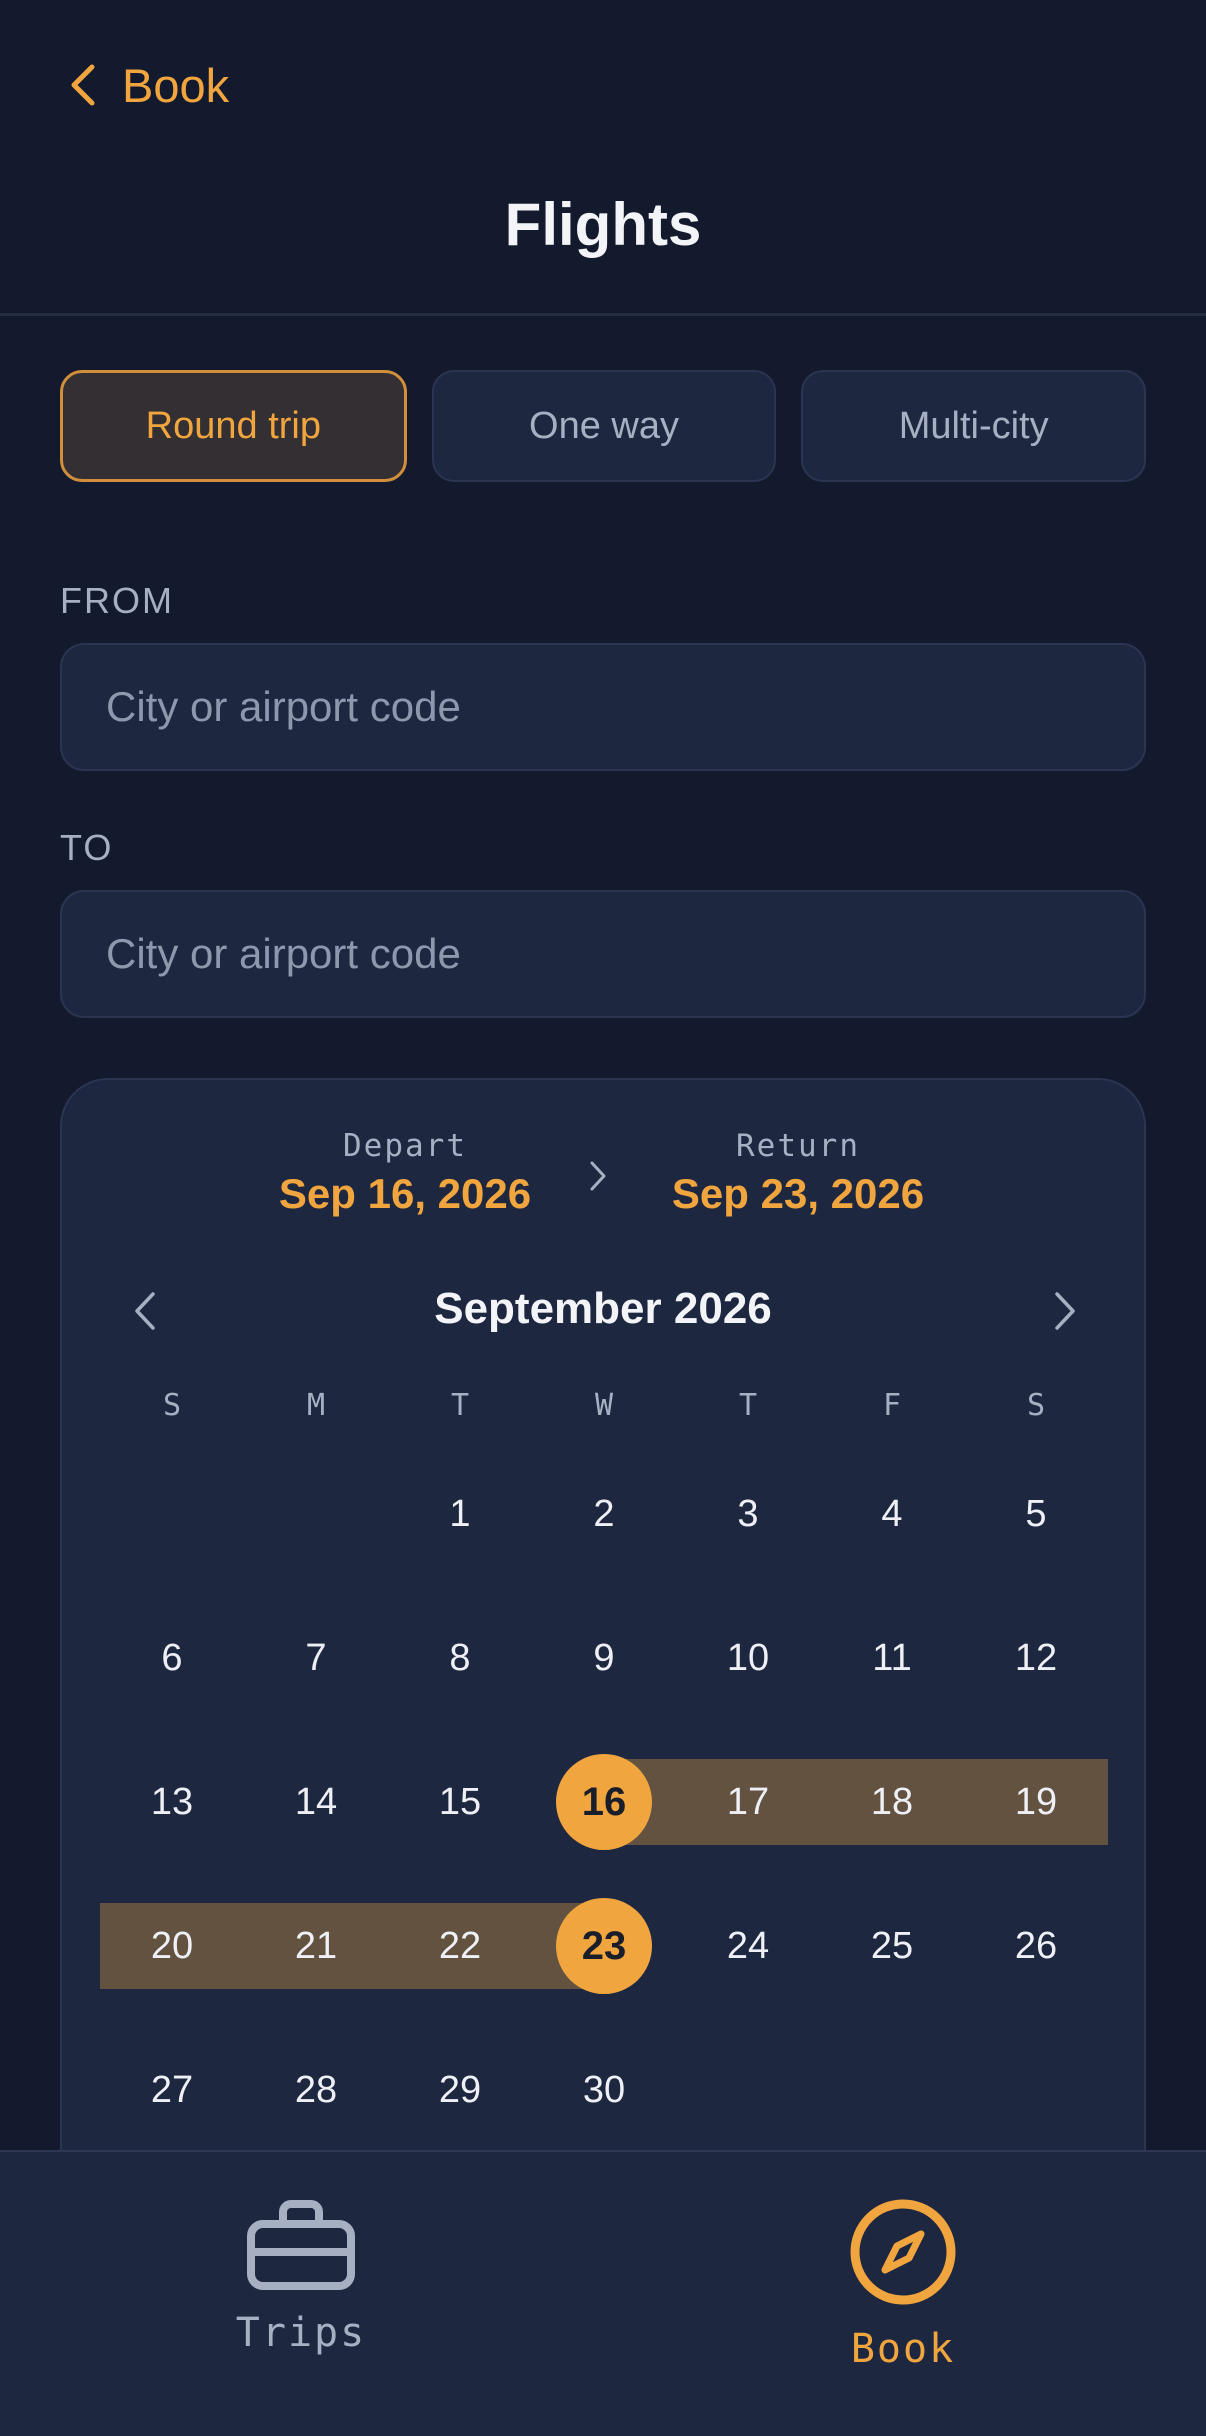 The image size is (1206, 2436). Describe the element at coordinates (903, 2252) in the screenshot. I see `compass-icon` at that location.